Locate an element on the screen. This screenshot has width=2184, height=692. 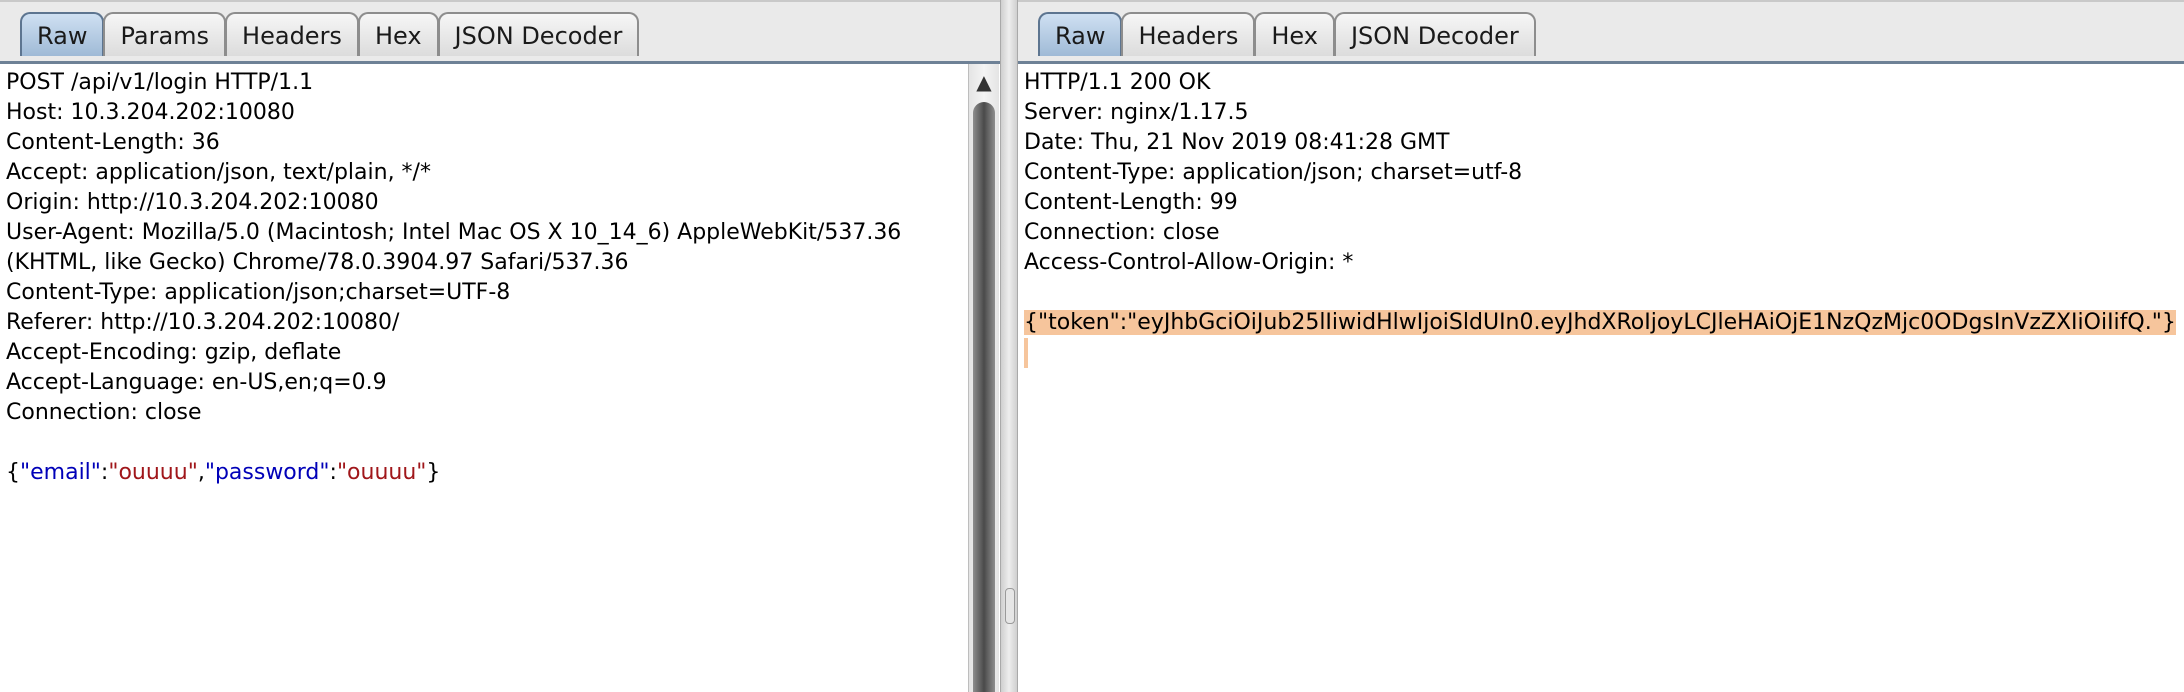
json-value-password: "ouuuu" is located at coordinates (381, 472).